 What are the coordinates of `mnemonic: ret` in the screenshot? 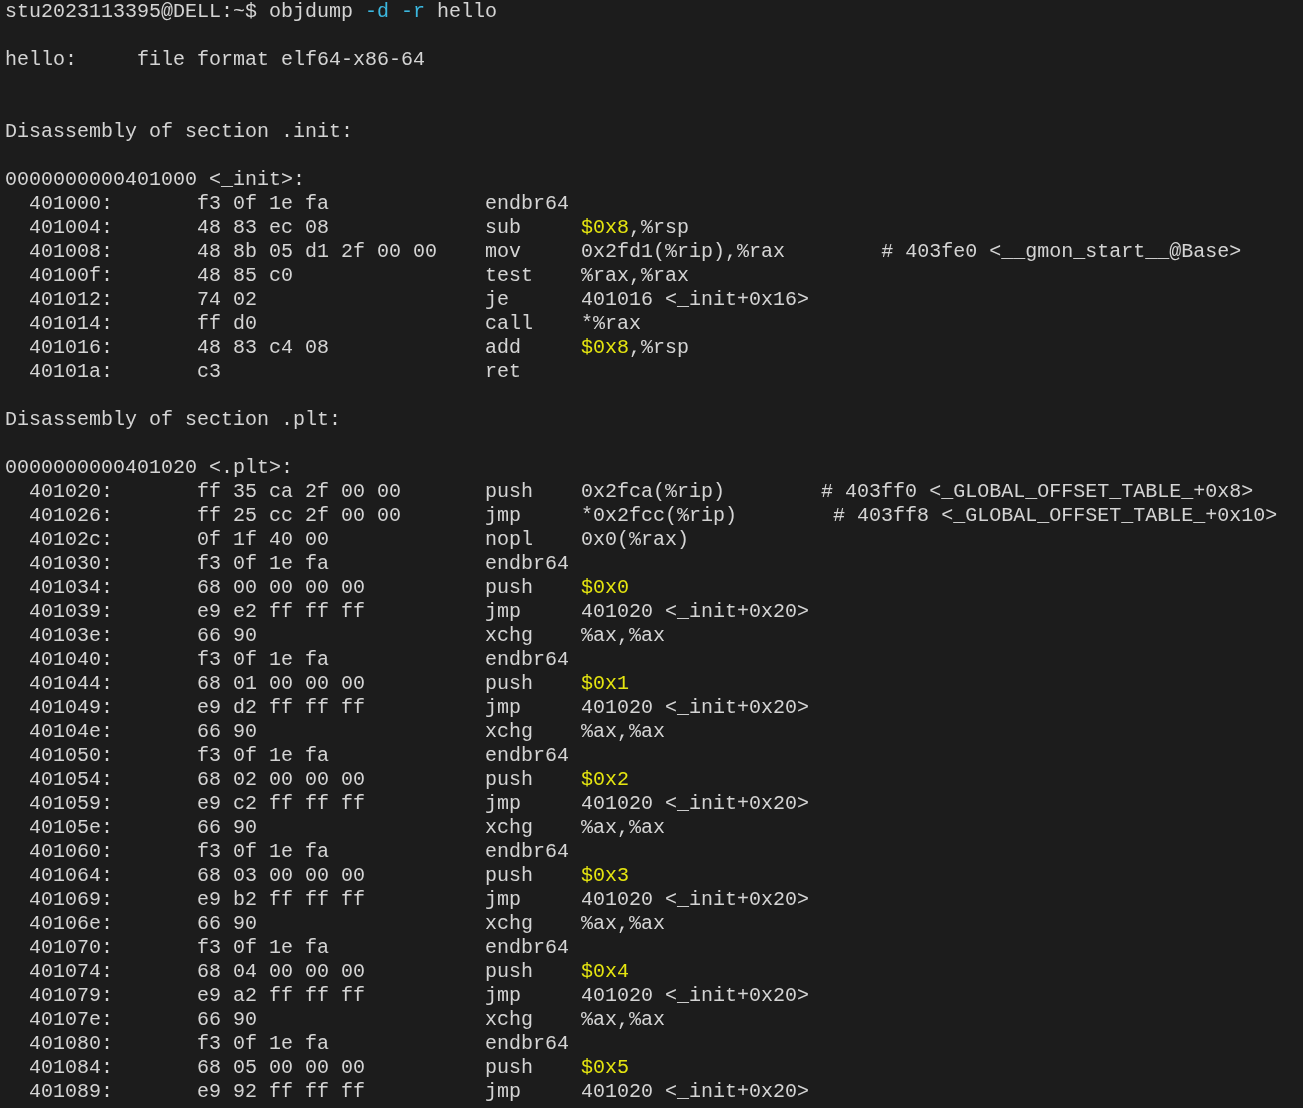 It's located at (504, 372).